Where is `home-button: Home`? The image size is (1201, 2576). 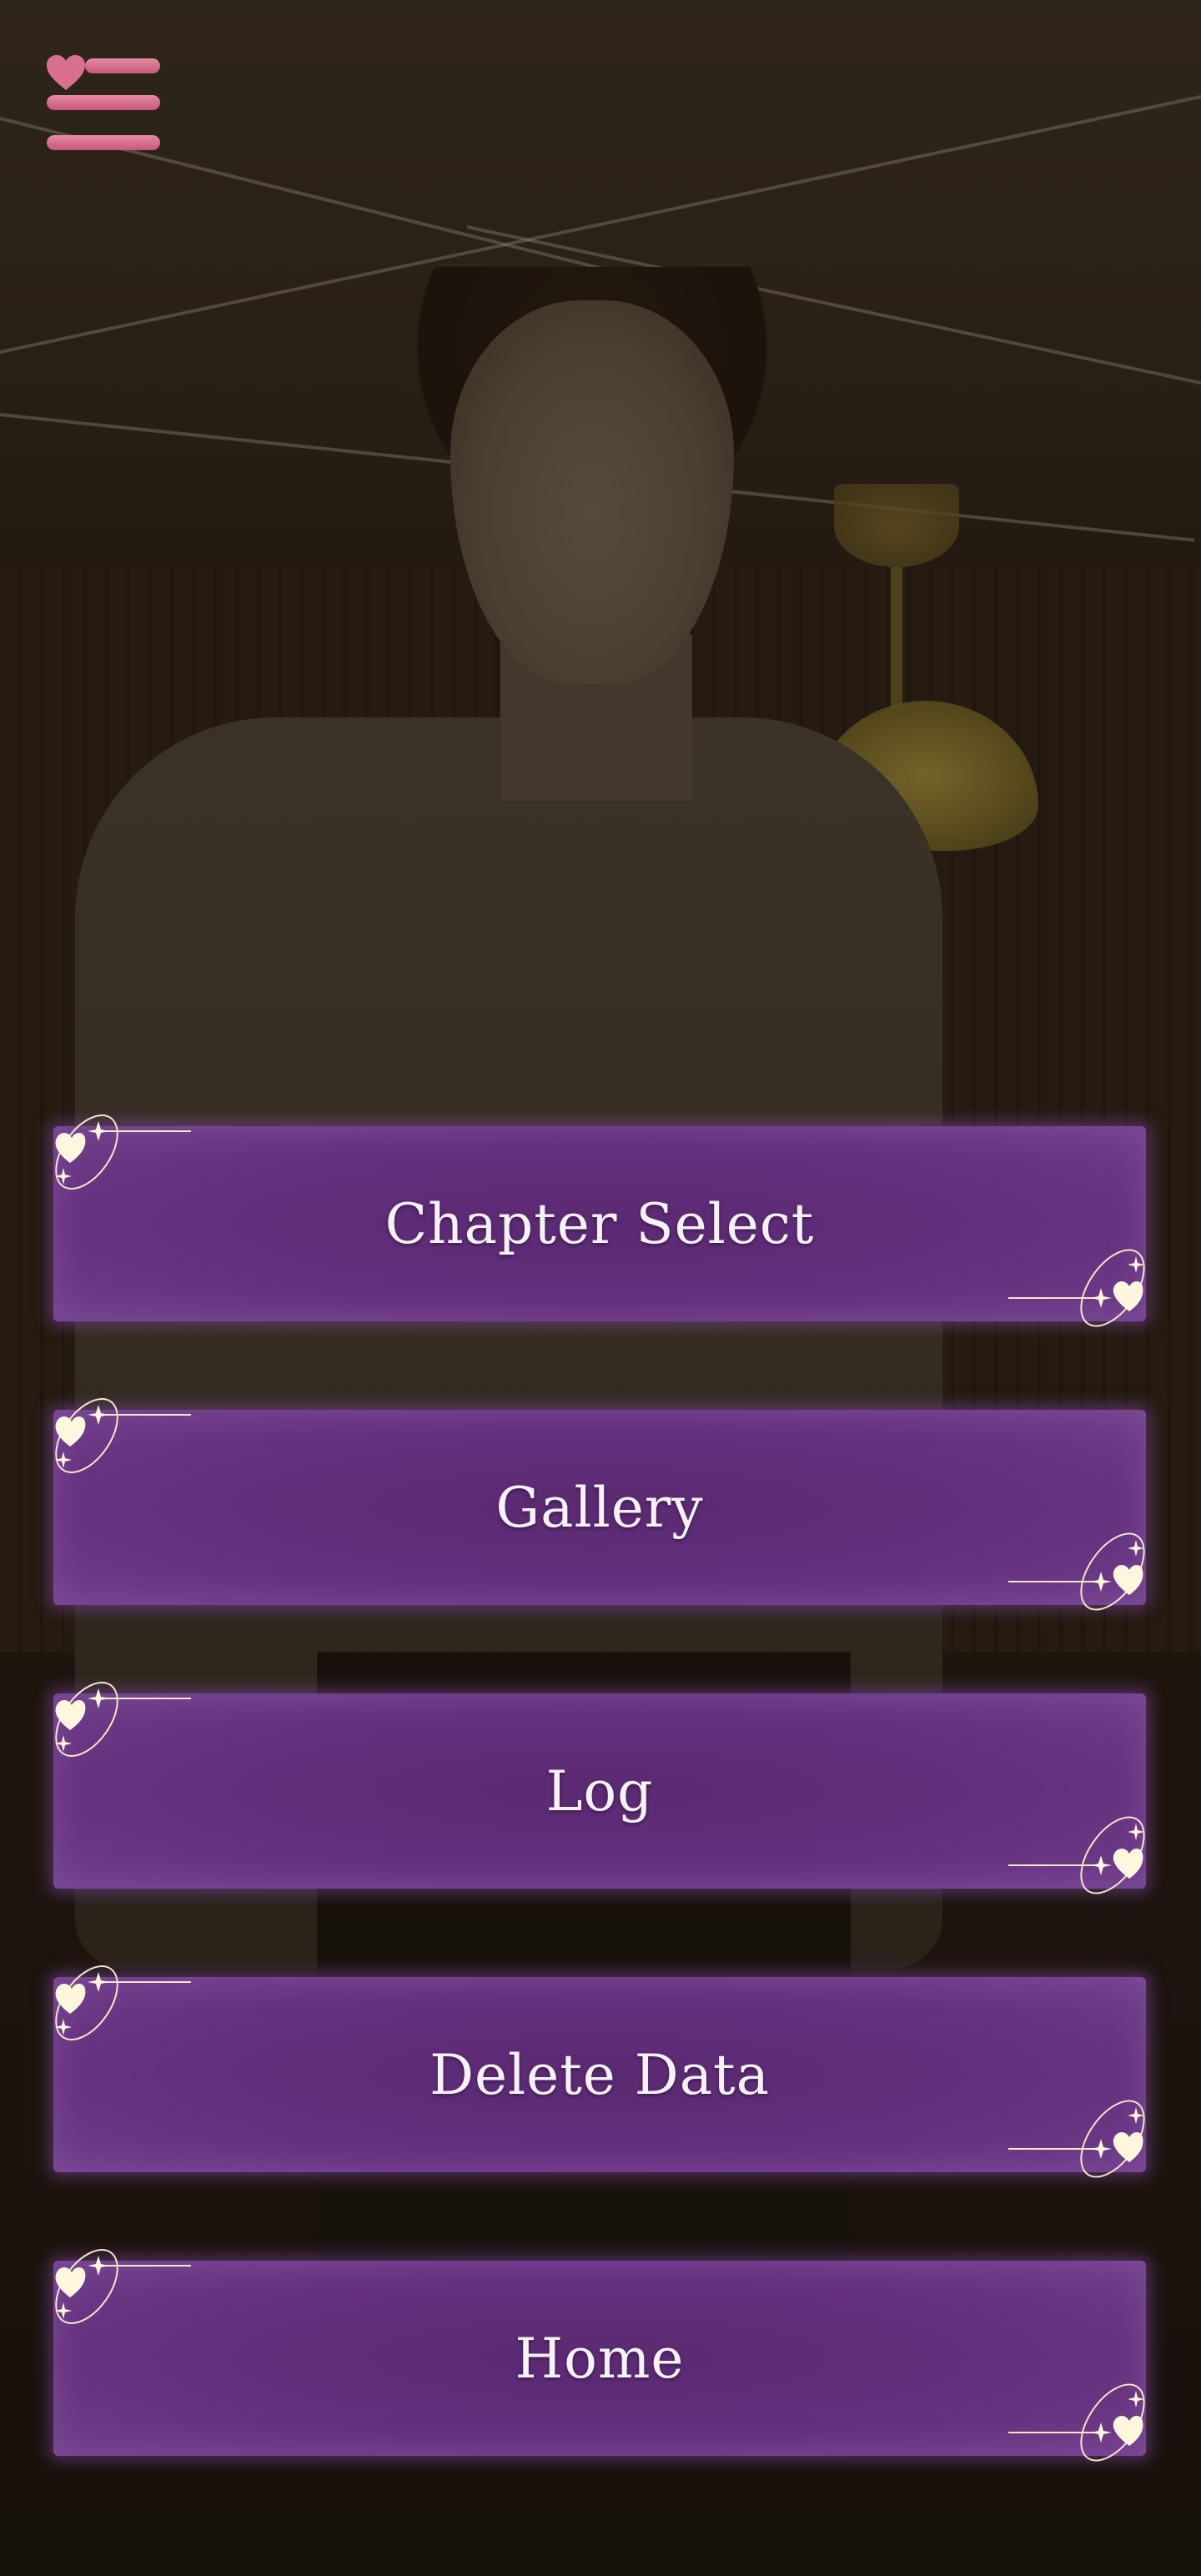 home-button: Home is located at coordinates (600, 2355).